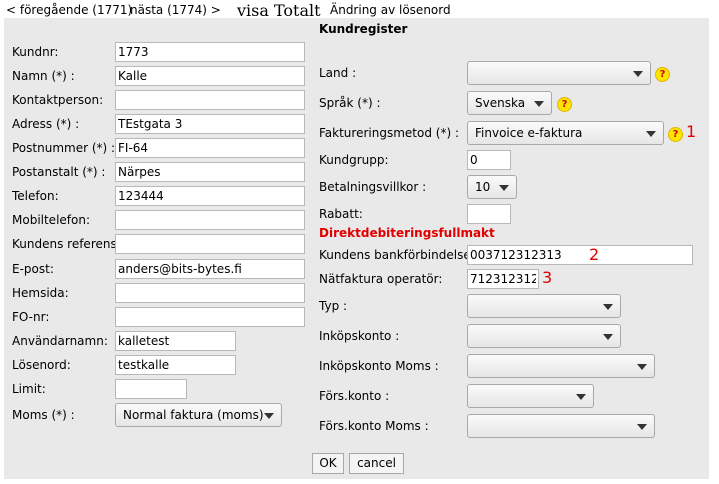  Describe the element at coordinates (33, 269) in the screenshot. I see `epost-label: E-post:` at that location.